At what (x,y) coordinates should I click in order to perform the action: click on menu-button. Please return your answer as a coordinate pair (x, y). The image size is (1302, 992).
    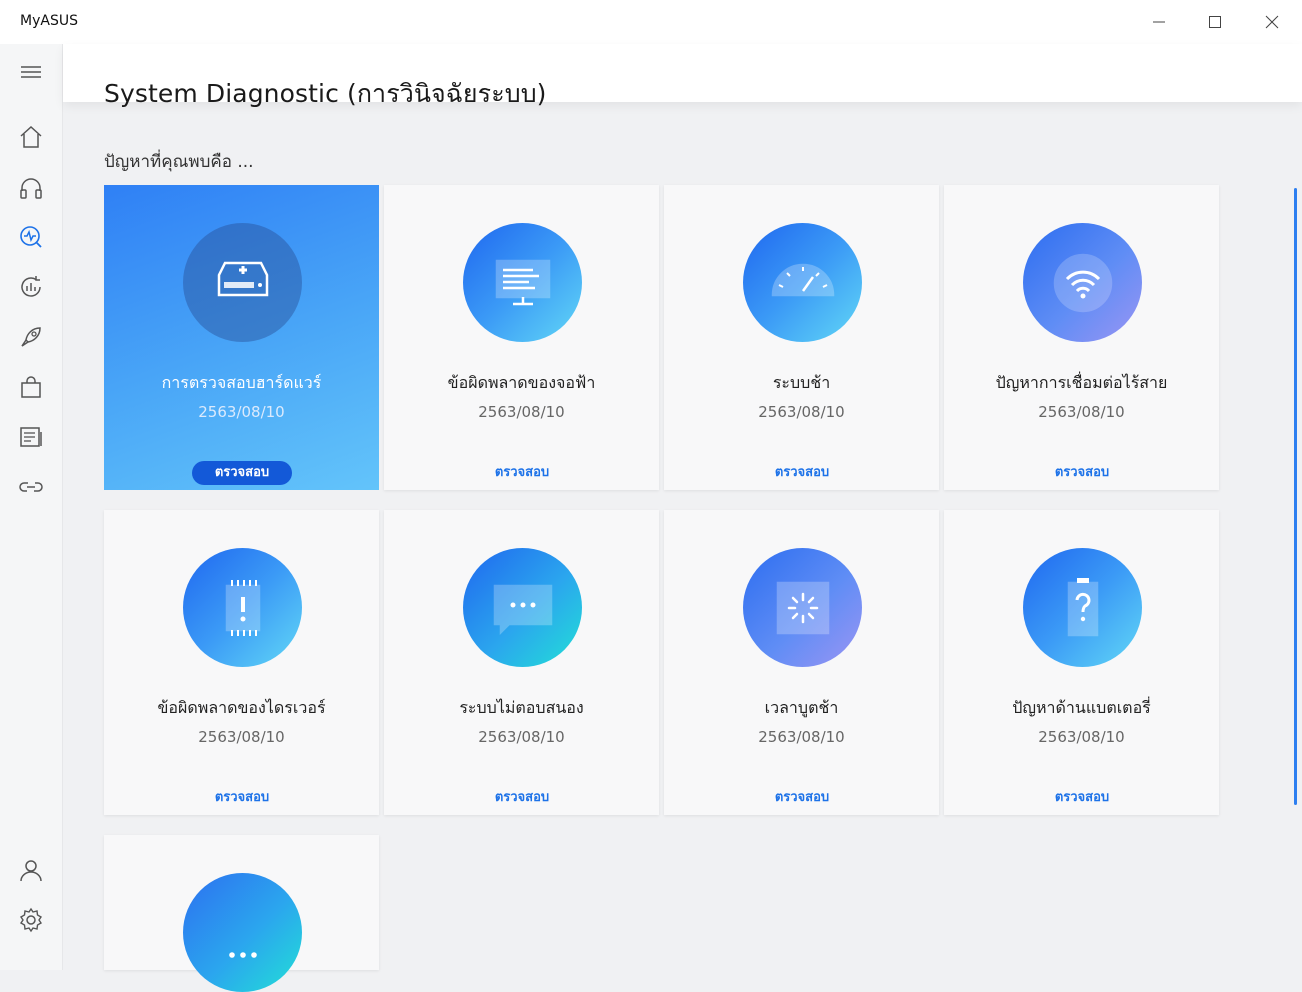
    Looking at the image, I should click on (31, 72).